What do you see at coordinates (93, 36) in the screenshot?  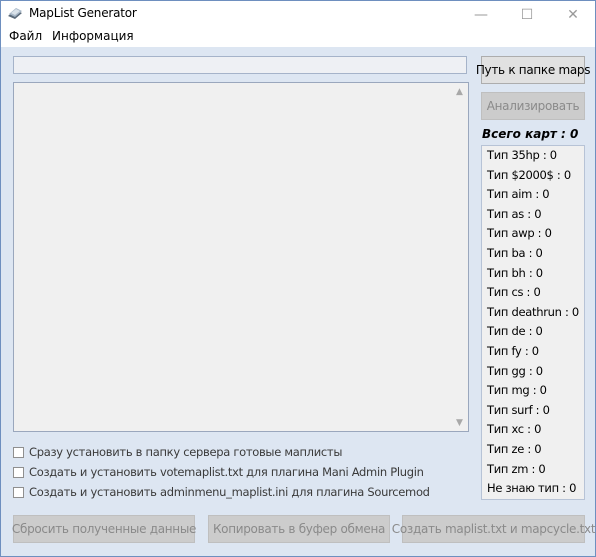 I see `menu-info: Информация` at bounding box center [93, 36].